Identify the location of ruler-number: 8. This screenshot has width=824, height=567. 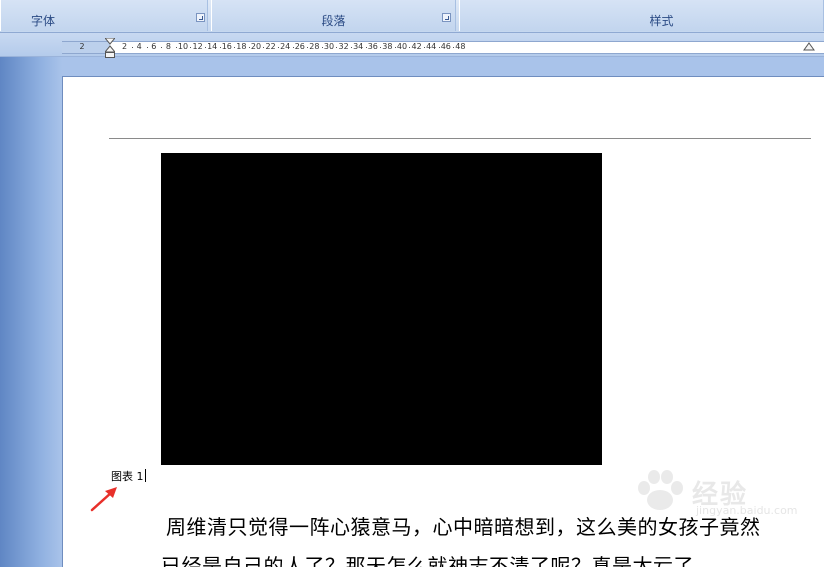
(168, 46).